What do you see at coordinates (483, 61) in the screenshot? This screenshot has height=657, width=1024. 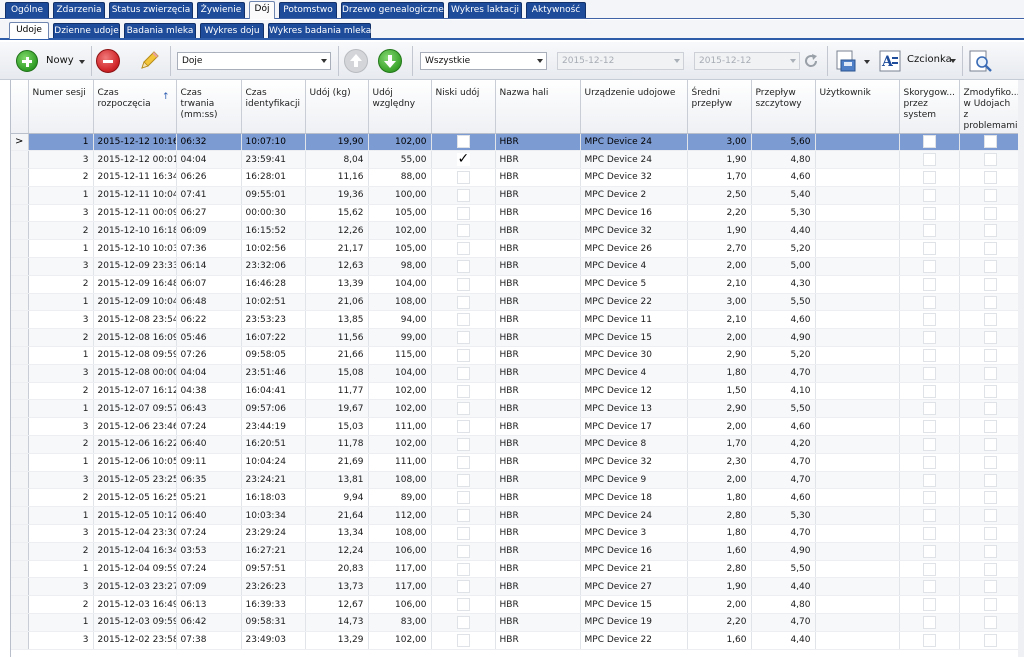 I see `filter-select: Wszystkie` at bounding box center [483, 61].